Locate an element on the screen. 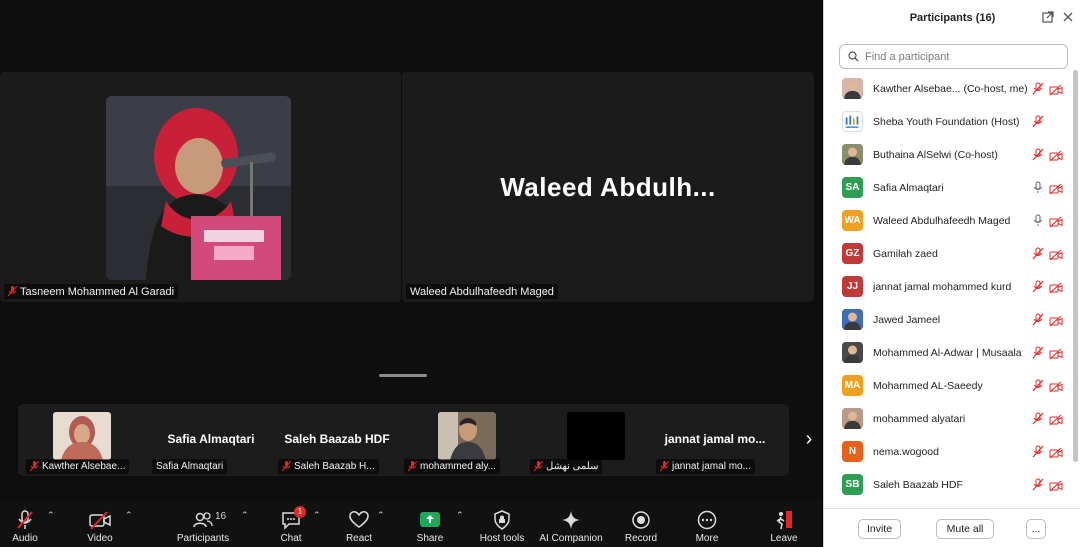  leave-button: Leave is located at coordinates (784, 524).